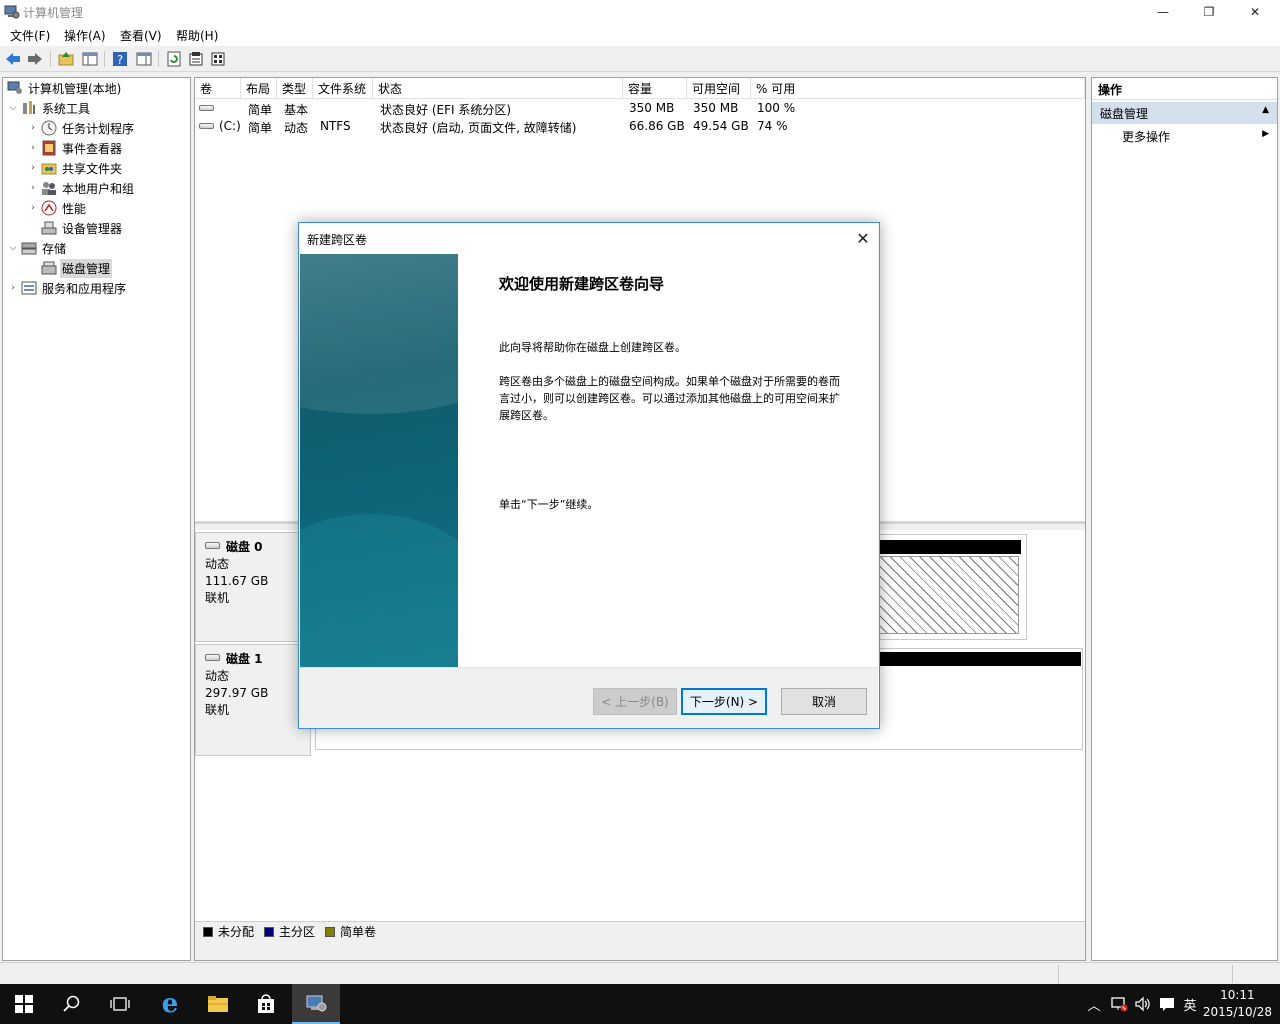  Describe the element at coordinates (141, 35) in the screenshot. I see `menu-view: 查看(V)` at that location.